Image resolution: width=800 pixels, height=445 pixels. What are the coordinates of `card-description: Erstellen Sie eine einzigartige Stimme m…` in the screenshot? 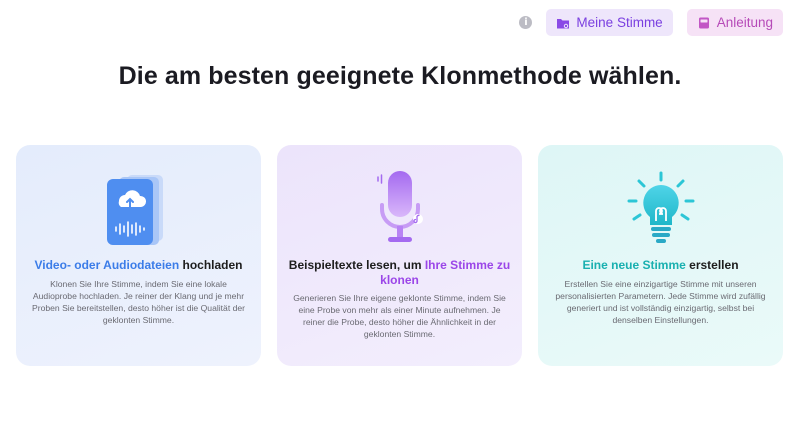 It's located at (660, 302).